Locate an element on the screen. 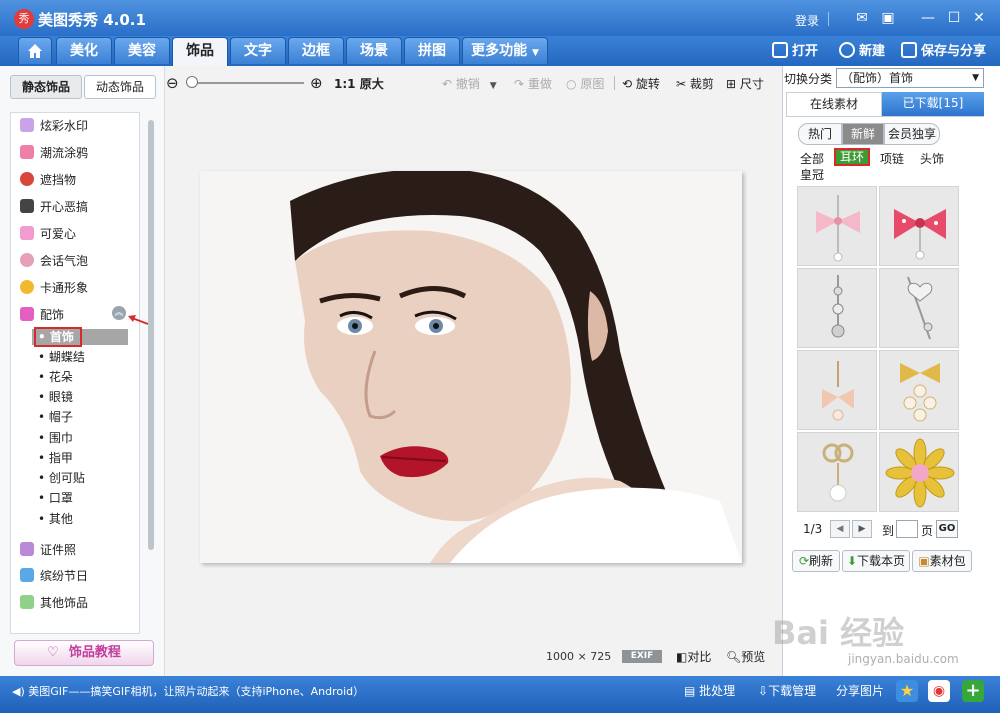  category-item: 证件照 is located at coordinates (48, 550).